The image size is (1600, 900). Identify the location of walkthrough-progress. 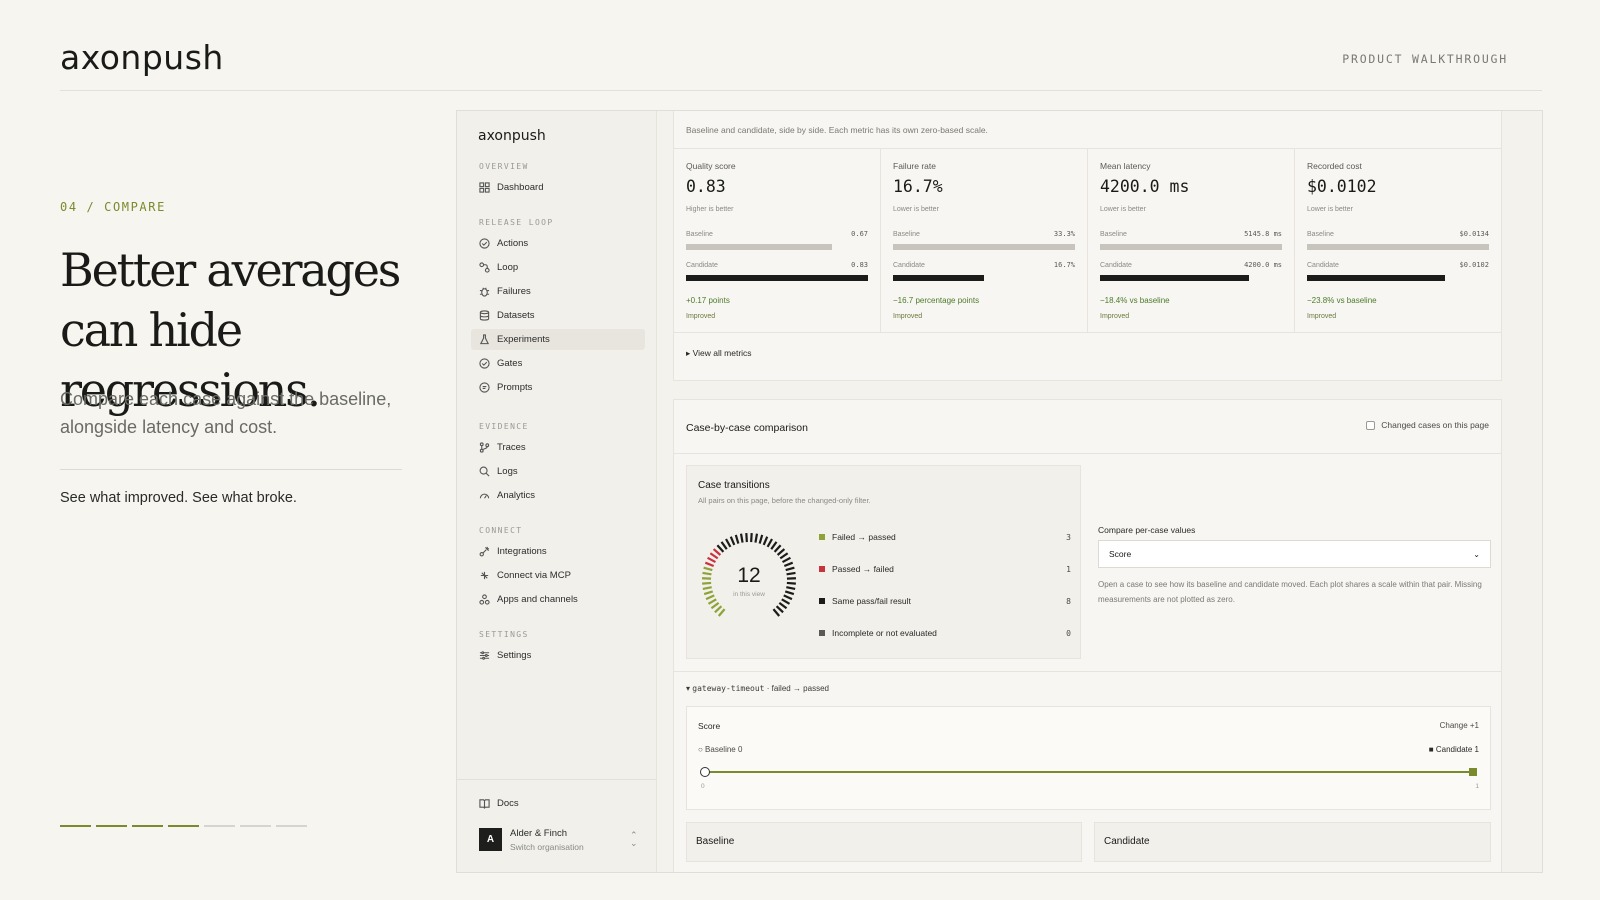
(183, 826).